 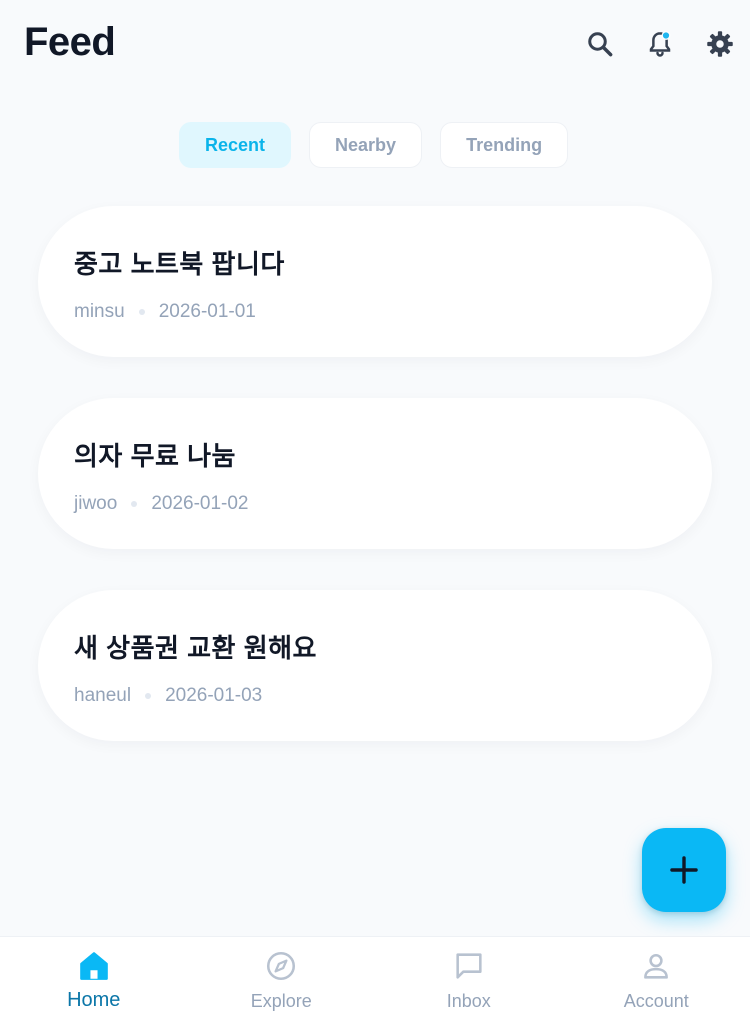 I want to click on post-date: 2026-01-03, so click(x=214, y=695).